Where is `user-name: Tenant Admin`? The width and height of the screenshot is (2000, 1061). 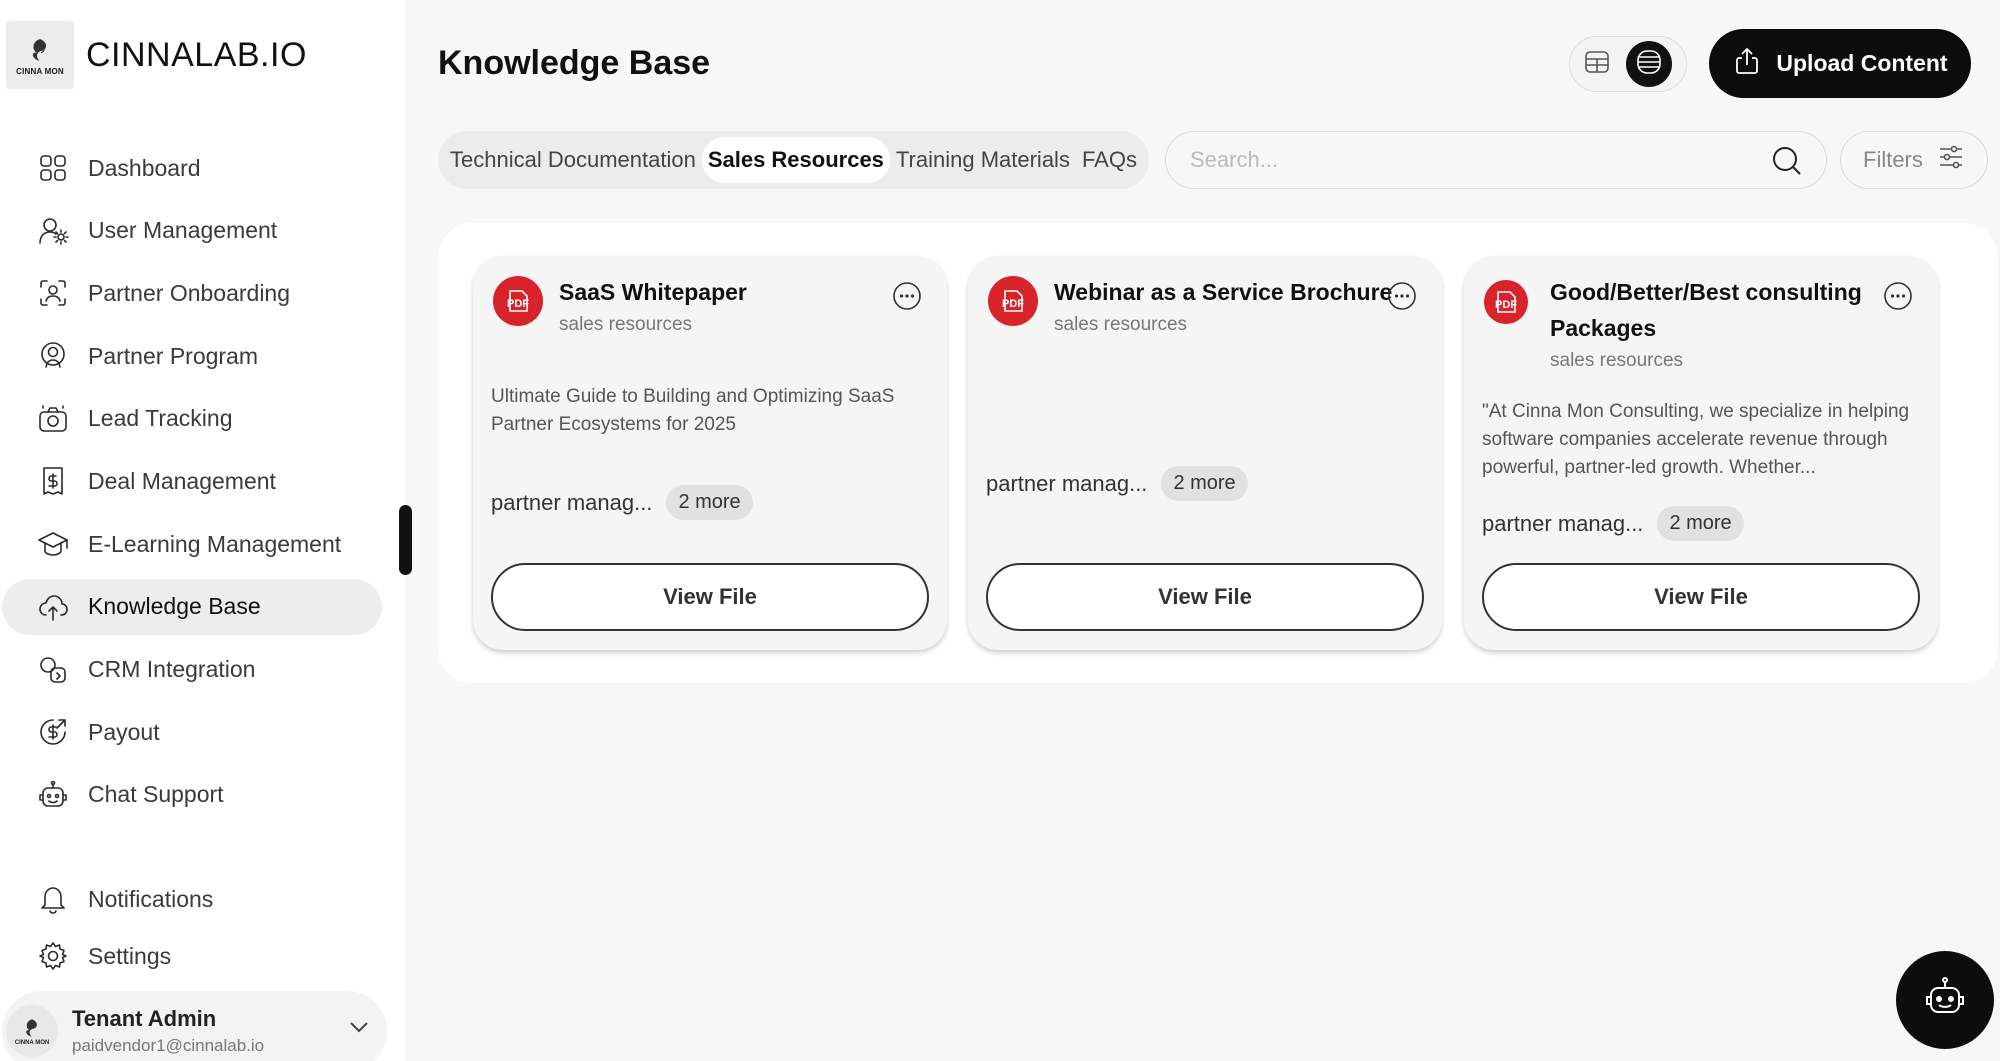 user-name: Tenant Admin is located at coordinates (144, 1018).